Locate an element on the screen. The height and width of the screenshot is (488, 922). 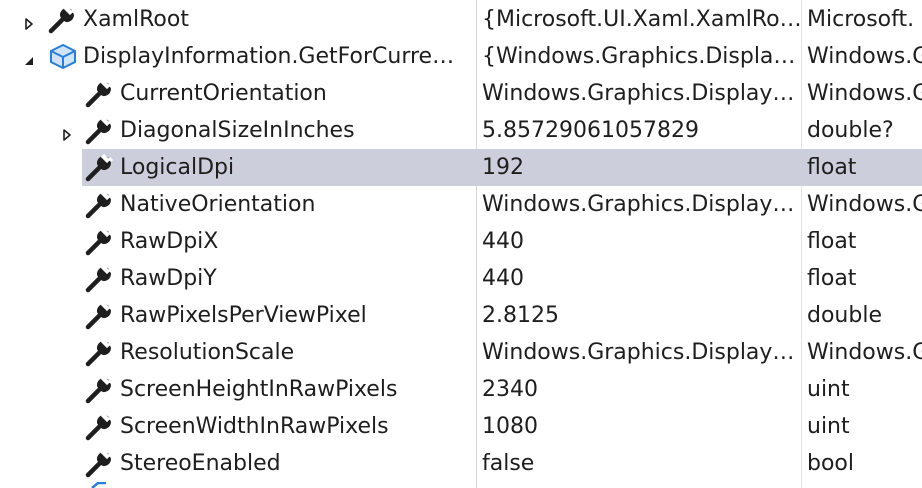
watch-row: RawDpiX 440 float is located at coordinates (461, 241).